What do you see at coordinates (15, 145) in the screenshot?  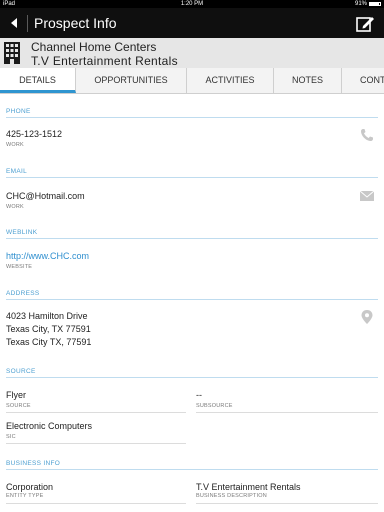 I see `phone-type-label: WORK` at bounding box center [15, 145].